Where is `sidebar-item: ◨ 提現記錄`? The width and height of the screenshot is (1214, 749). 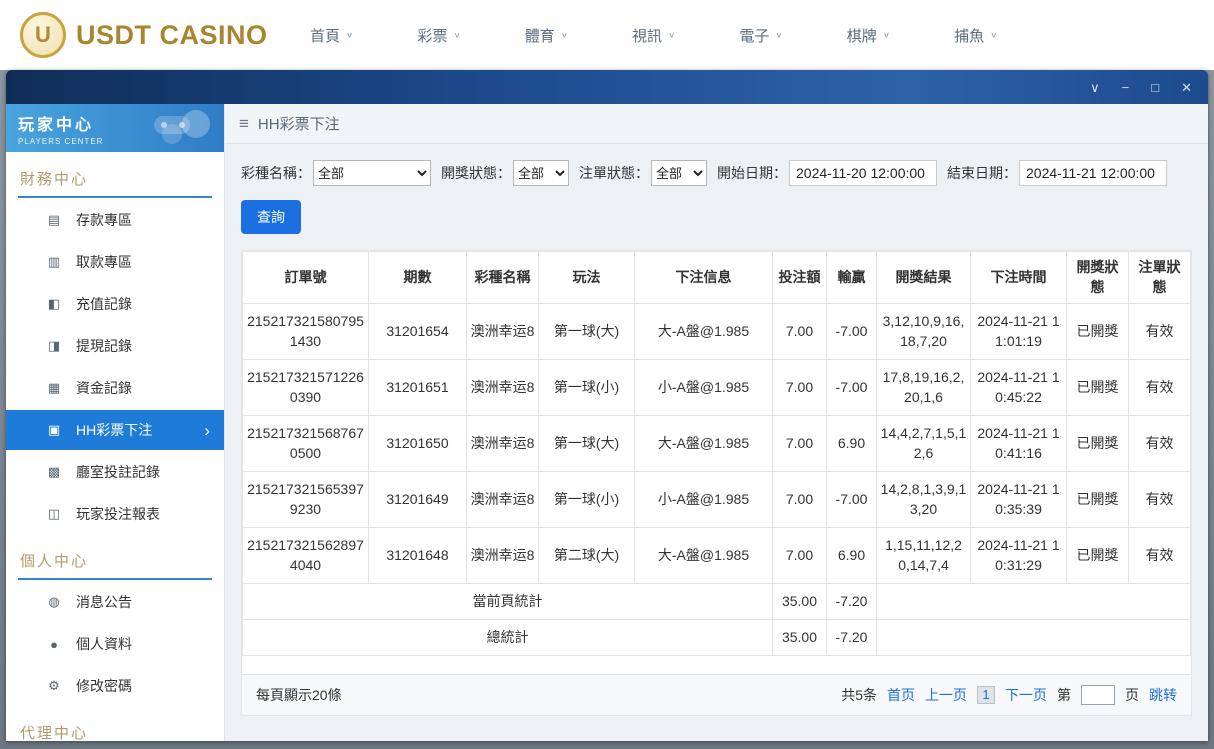 sidebar-item: ◨ 提現記錄 is located at coordinates (115, 346).